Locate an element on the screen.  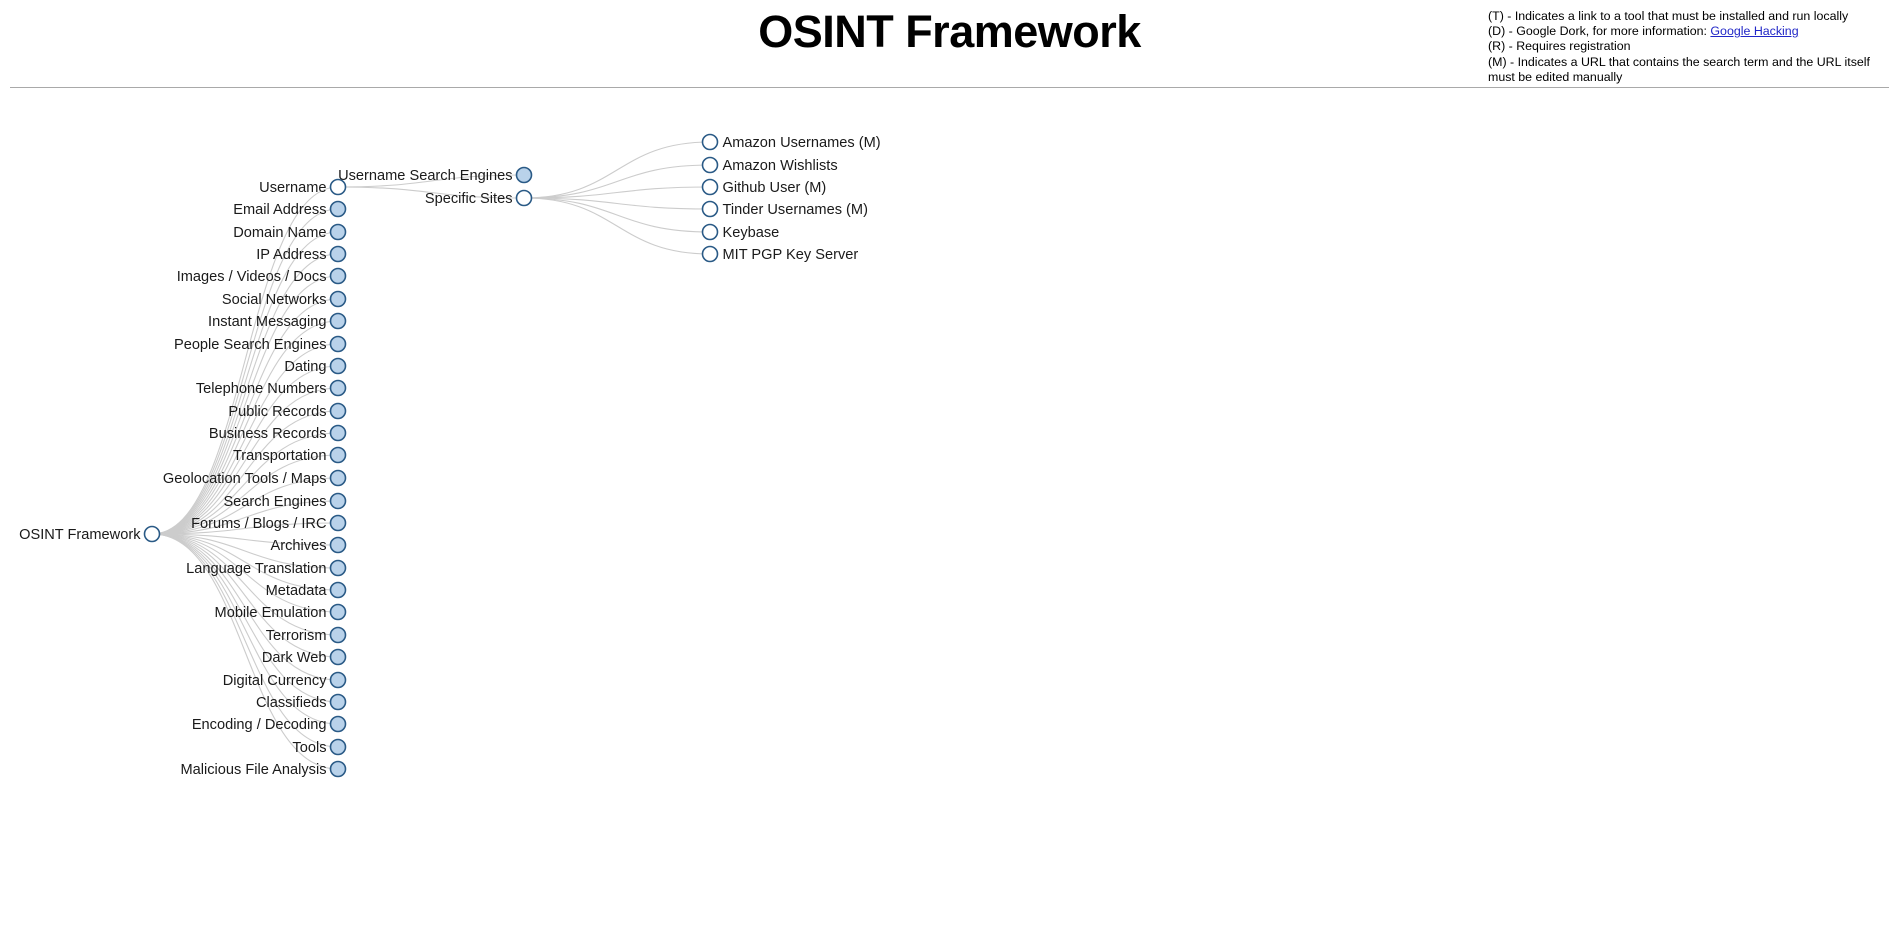
tree-node: Specific Sites is located at coordinates (479, 198).